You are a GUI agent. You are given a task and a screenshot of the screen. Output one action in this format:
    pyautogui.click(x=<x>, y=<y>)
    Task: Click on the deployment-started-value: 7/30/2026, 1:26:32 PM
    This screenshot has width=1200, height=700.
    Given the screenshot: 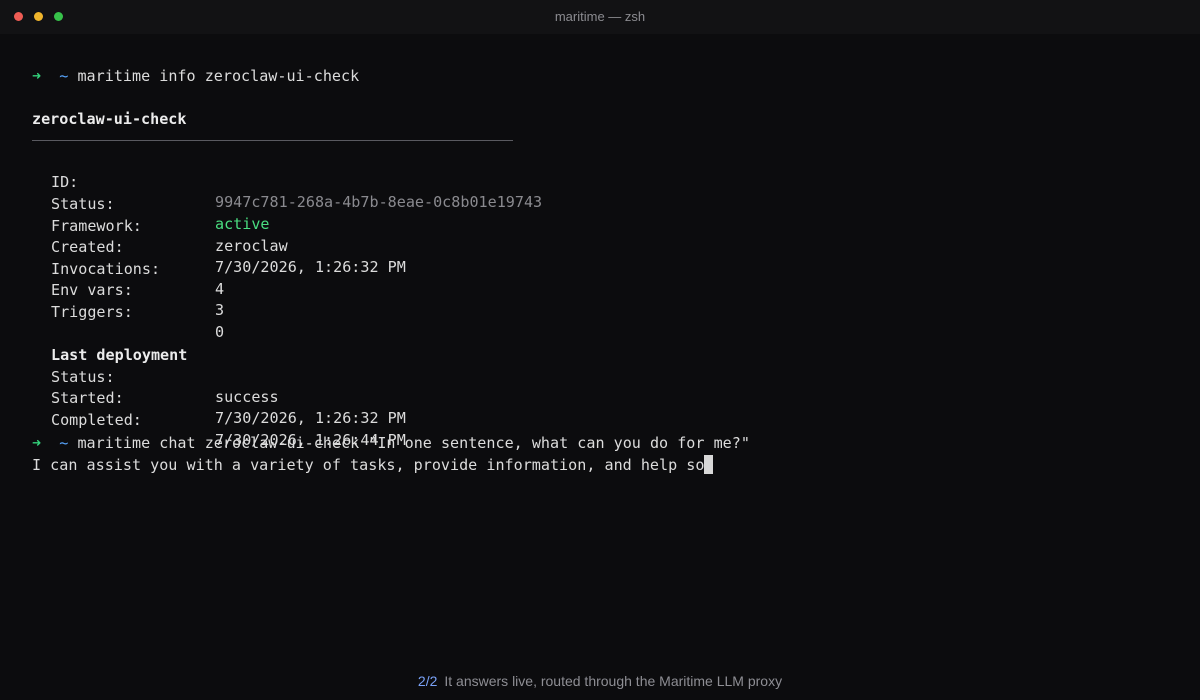 What is the action you would take?
    pyautogui.click(x=310, y=418)
    